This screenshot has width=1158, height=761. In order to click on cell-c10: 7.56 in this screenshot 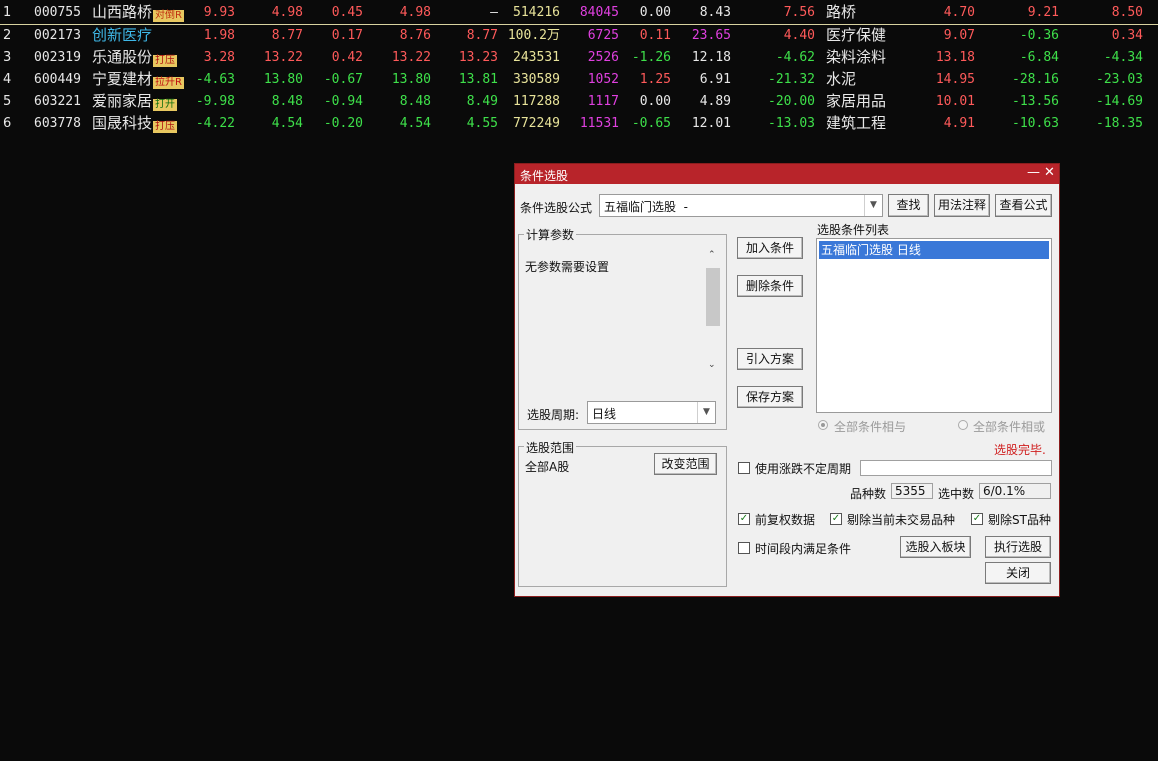, I will do `click(799, 12)`.